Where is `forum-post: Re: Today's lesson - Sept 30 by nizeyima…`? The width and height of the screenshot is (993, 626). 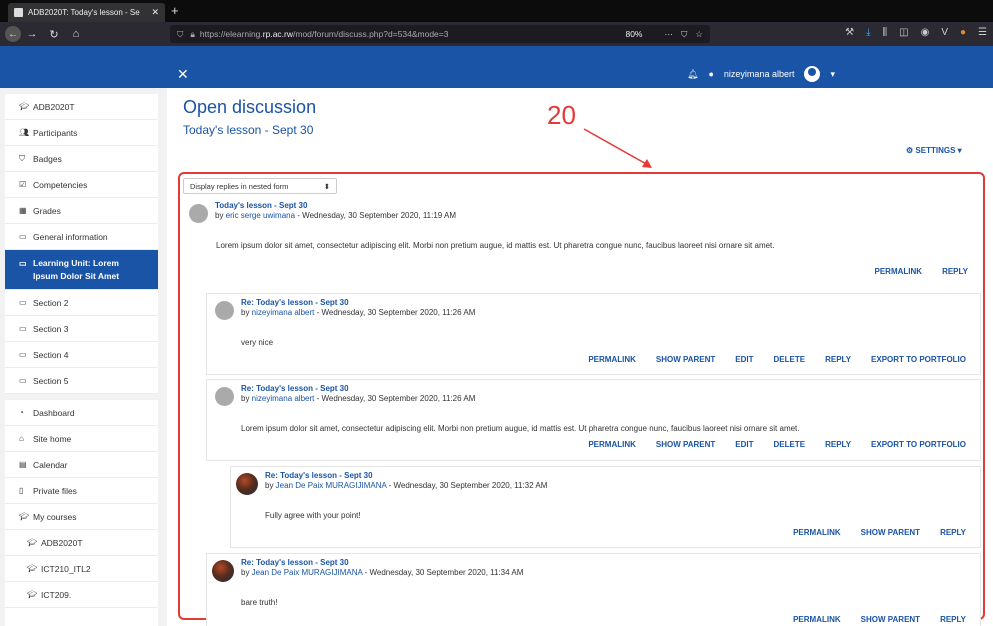 forum-post: Re: Today's lesson - Sept 30 by nizeyima… is located at coordinates (593, 420).